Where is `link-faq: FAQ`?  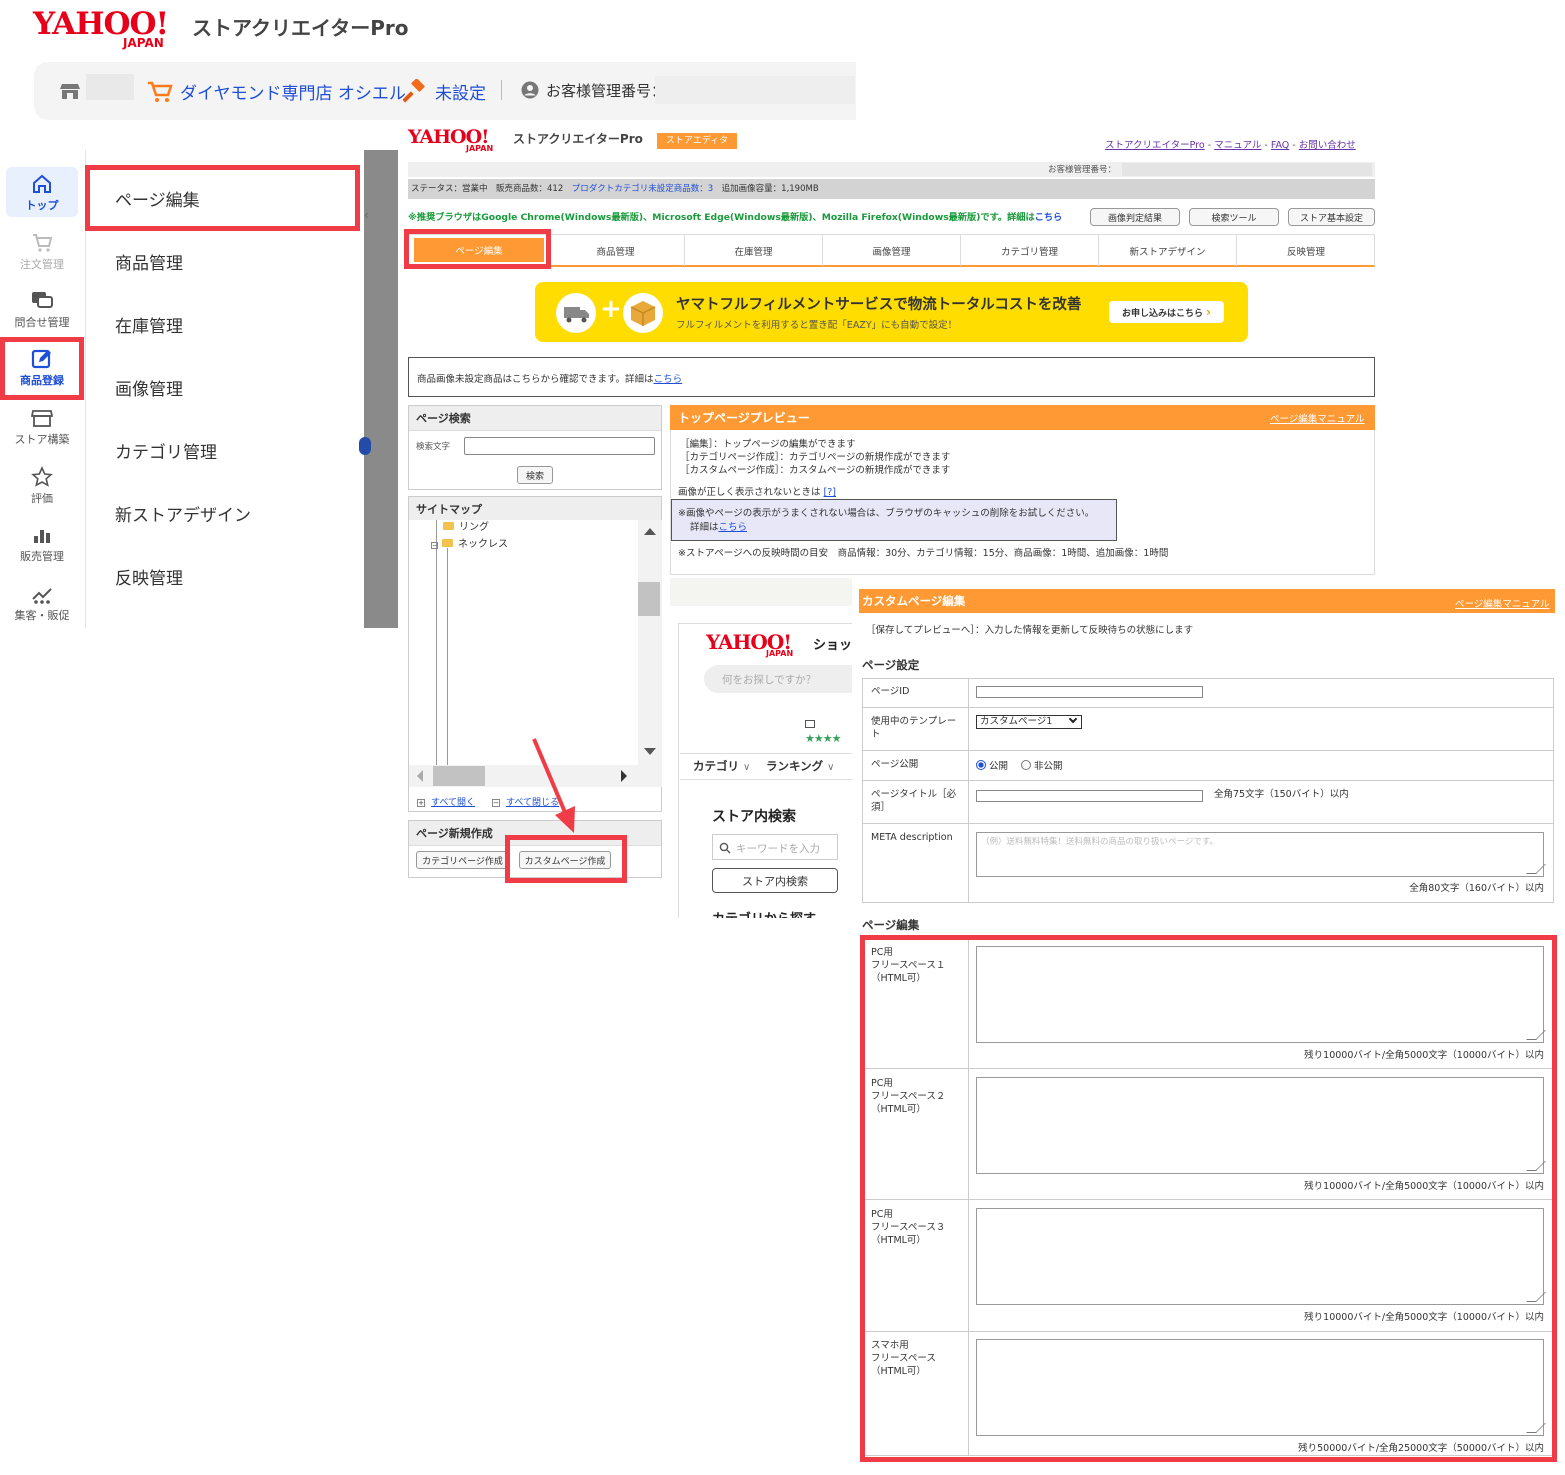
link-faq: FAQ is located at coordinates (1280, 145).